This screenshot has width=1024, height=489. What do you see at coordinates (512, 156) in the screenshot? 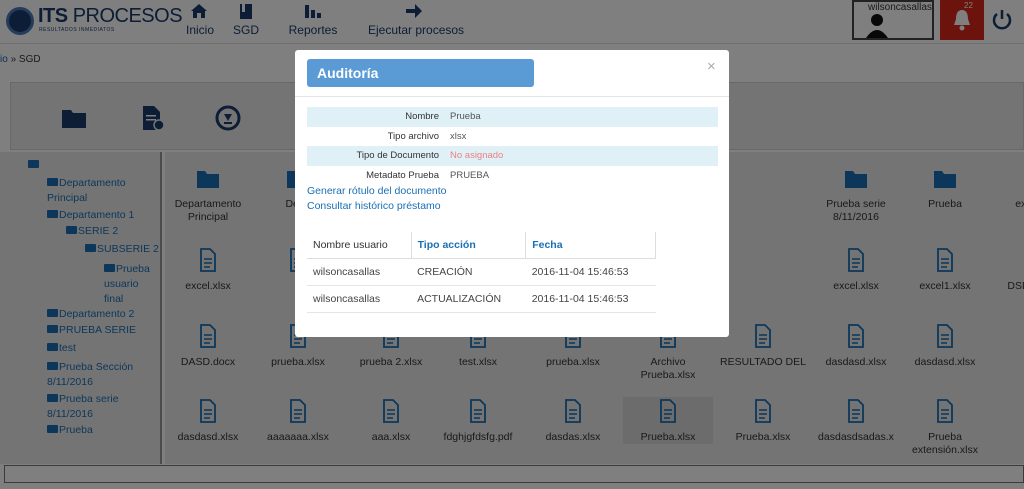
I see `property-row: Tipo de Documento No asignado` at bounding box center [512, 156].